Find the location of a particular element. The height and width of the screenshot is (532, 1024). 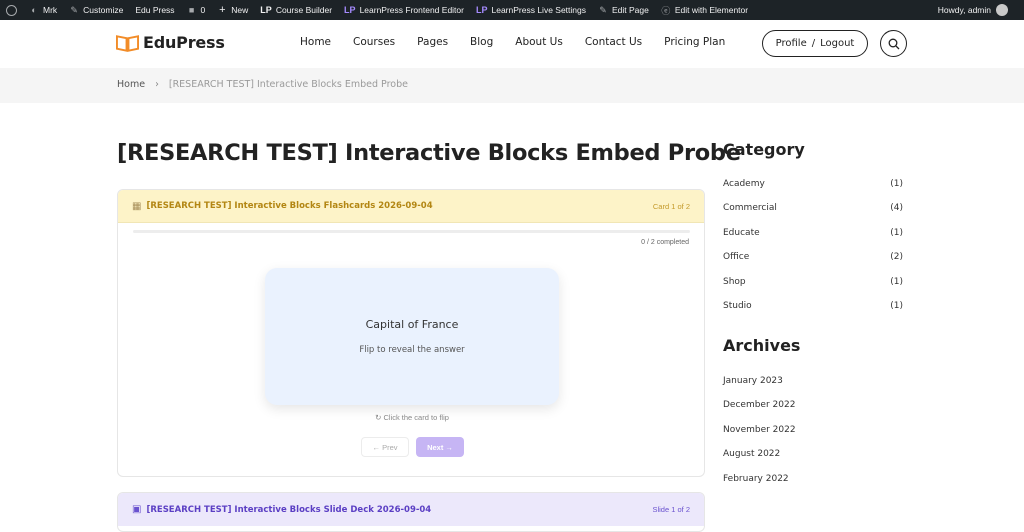

palette-icon: ◐ is located at coordinates (34, 10).